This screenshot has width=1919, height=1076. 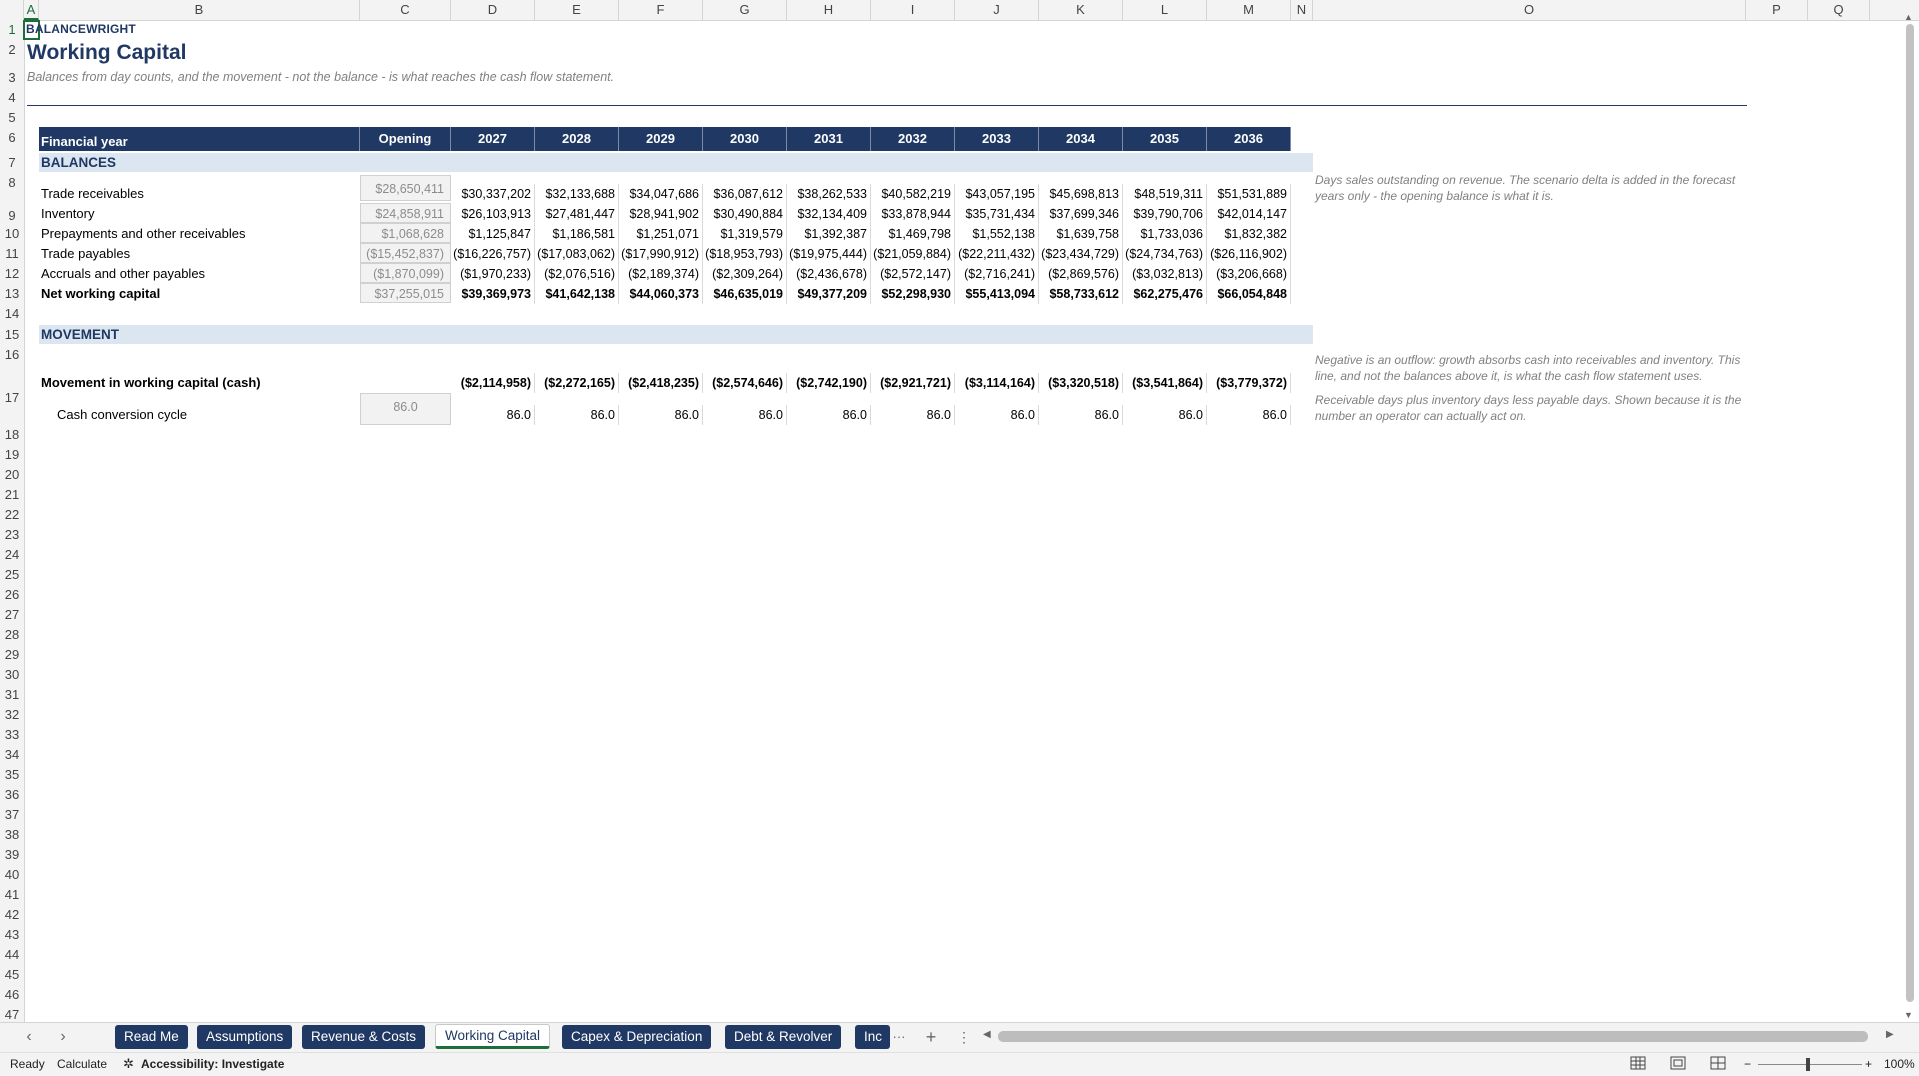 I want to click on row-header-4: 4, so click(x=12, y=97).